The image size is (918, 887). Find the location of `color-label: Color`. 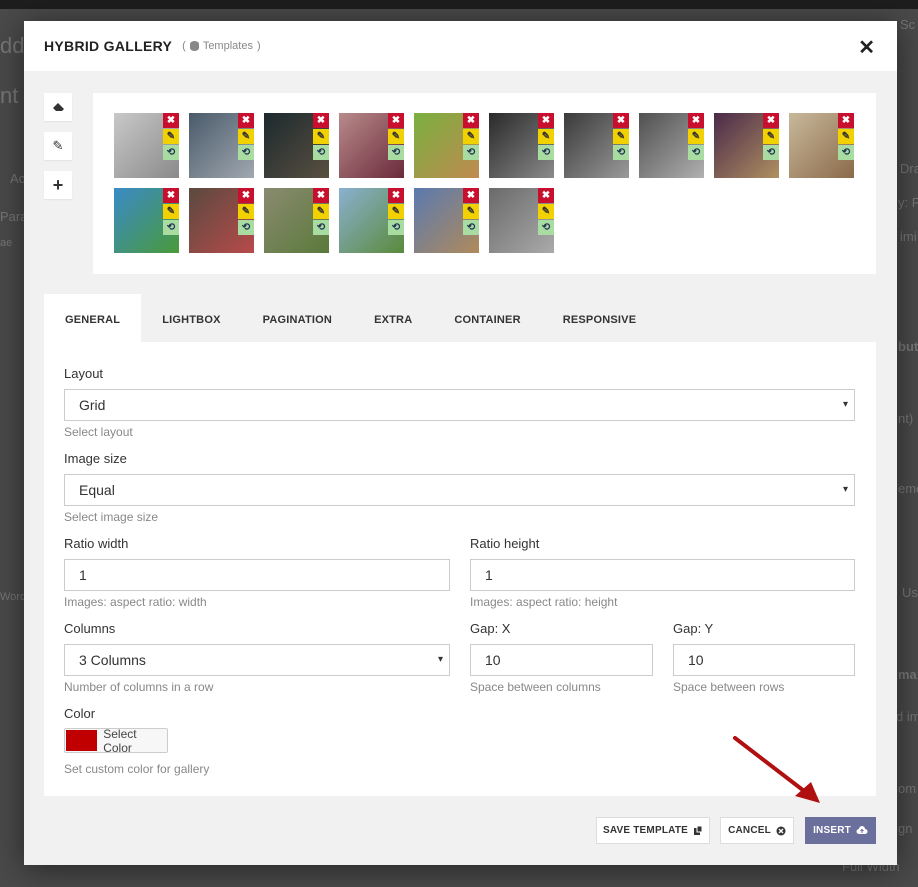

color-label: Color is located at coordinates (80, 713).